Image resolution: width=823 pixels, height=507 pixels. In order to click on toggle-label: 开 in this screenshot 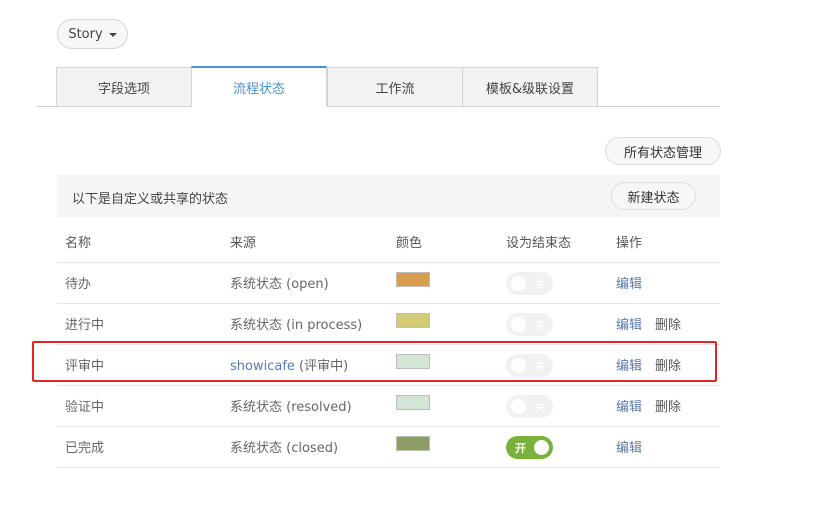, I will do `click(520, 448)`.